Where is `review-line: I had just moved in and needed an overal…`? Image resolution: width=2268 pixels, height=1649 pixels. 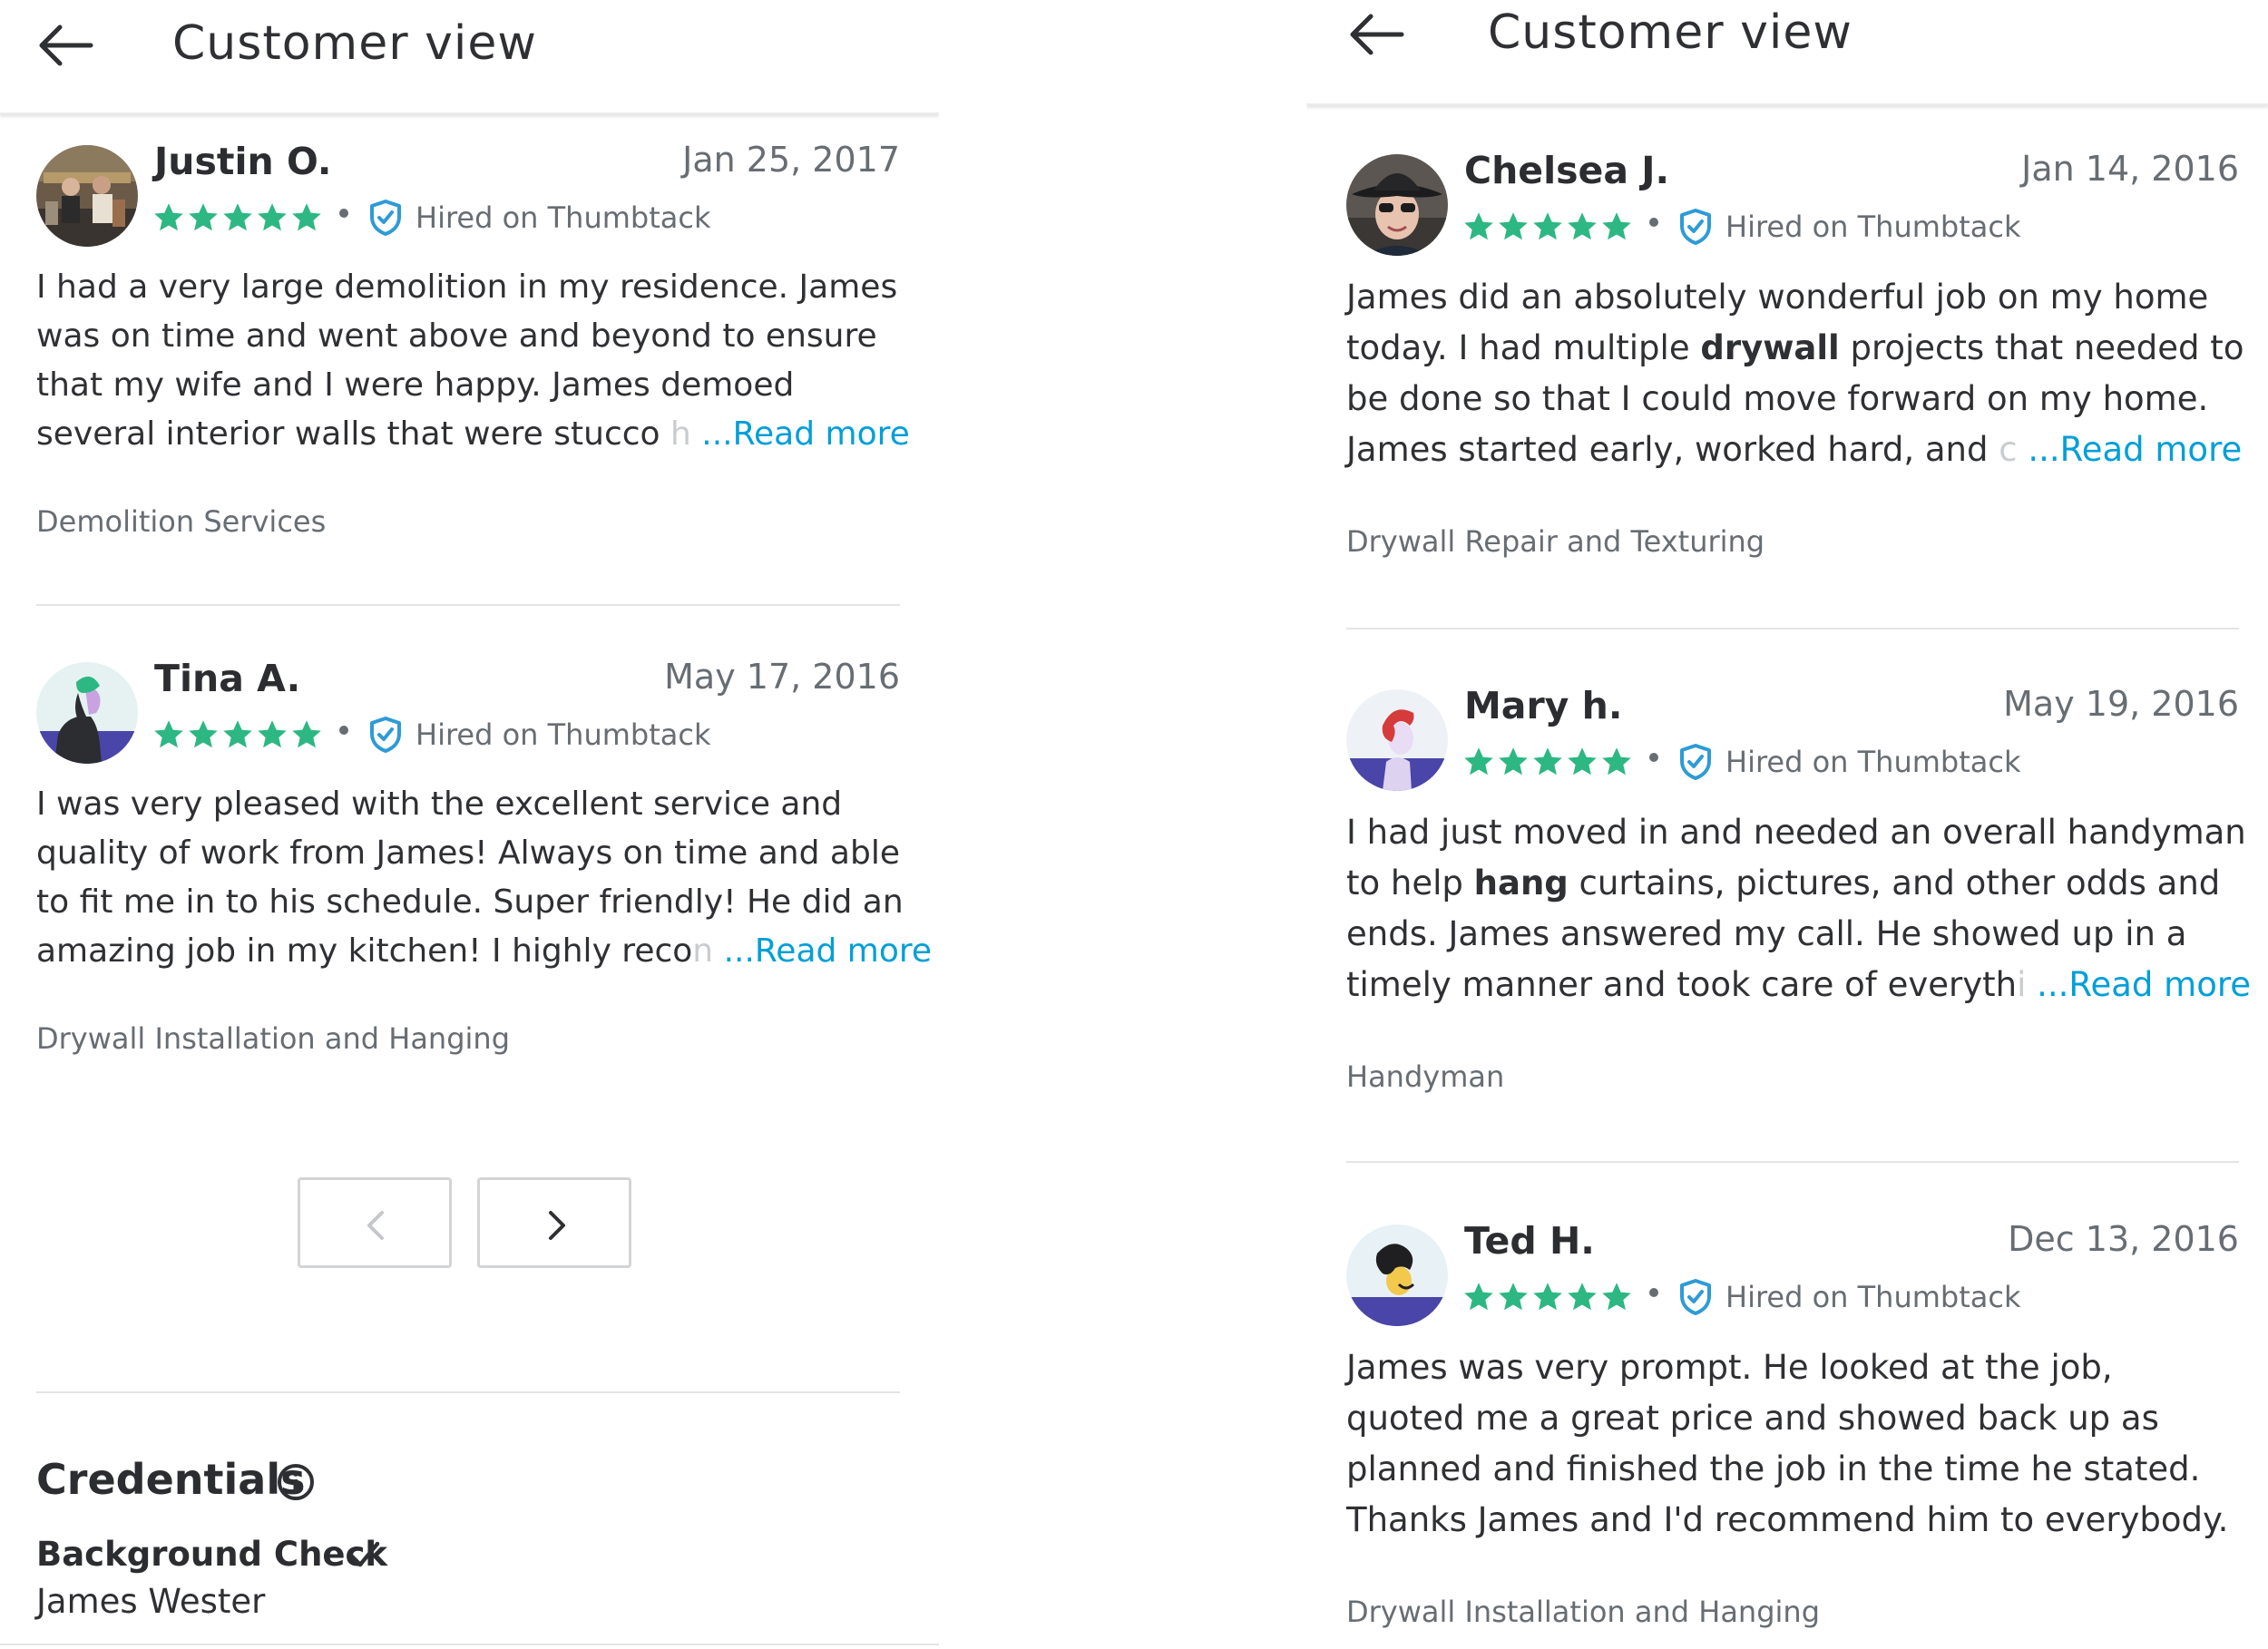
review-line: I had just moved in and needed an overal… is located at coordinates (1796, 832).